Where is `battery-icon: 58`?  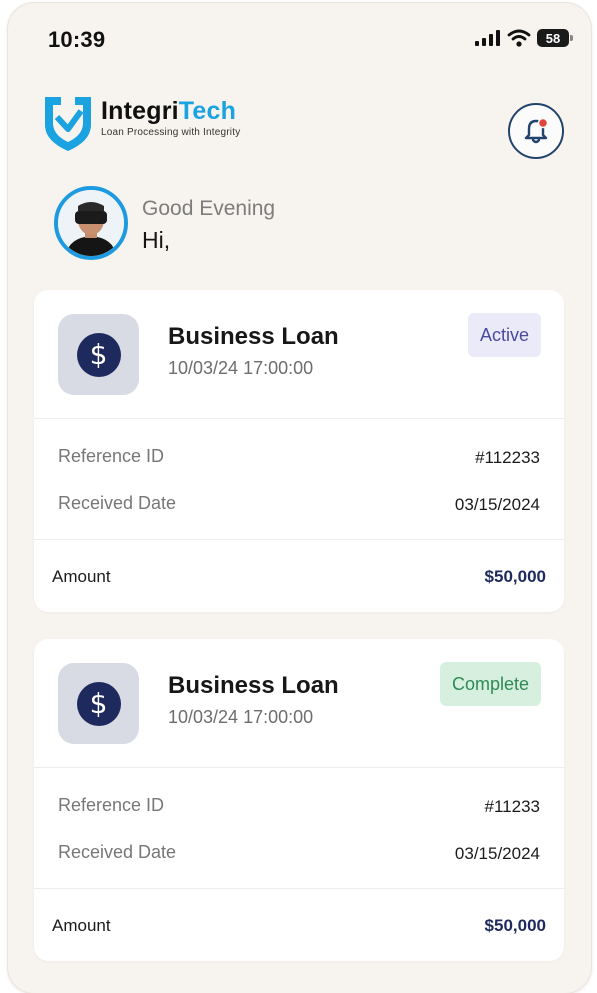
battery-icon: 58 is located at coordinates (555, 38).